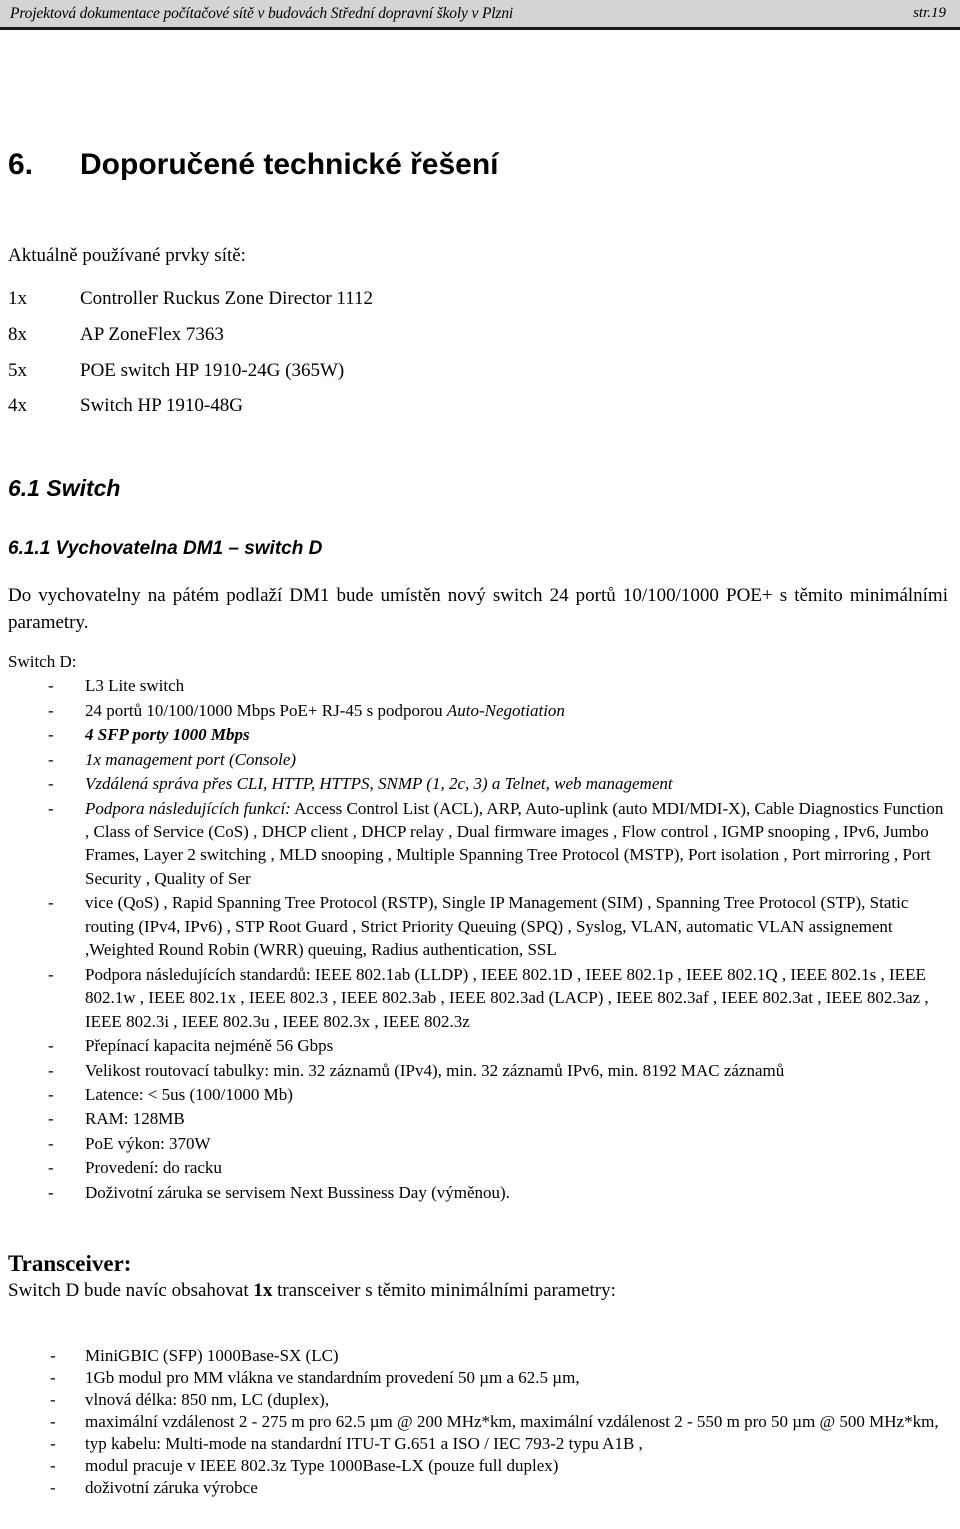 This screenshot has width=960, height=1529. Describe the element at coordinates (478, 1143) in the screenshot. I see `list-item: - PoE výkon: 370W` at that location.